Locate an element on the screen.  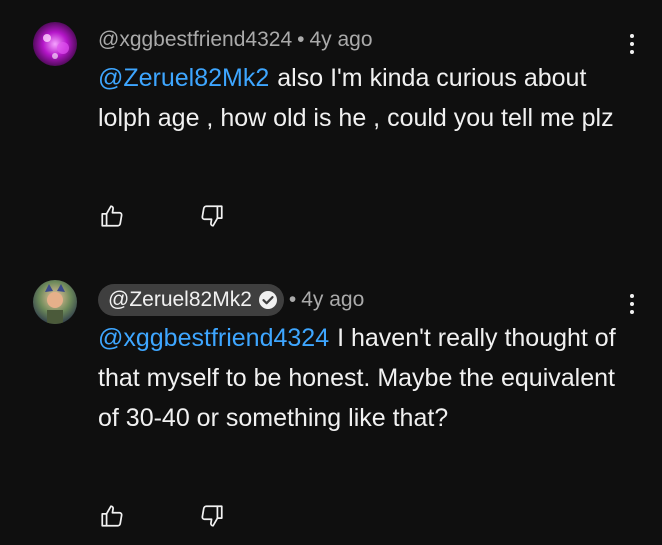
comment-header: @xggbestfriend4324 • 4y ago is located at coordinates (235, 40).